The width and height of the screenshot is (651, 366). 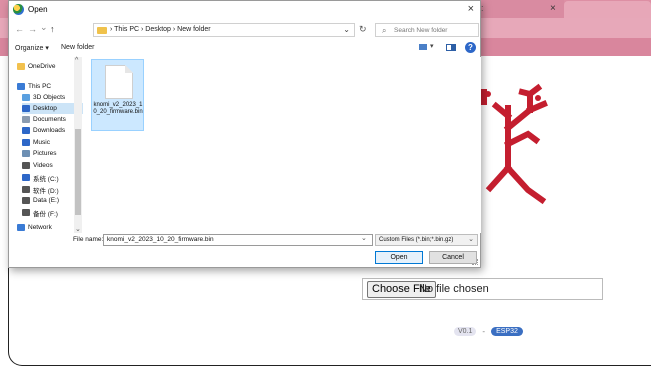 What do you see at coordinates (40, 227) in the screenshot?
I see `nav-item-label: Network` at bounding box center [40, 227].